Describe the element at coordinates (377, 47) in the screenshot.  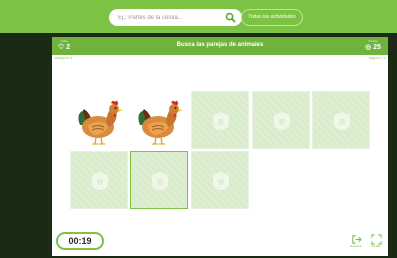
I see `points-value: 25` at that location.